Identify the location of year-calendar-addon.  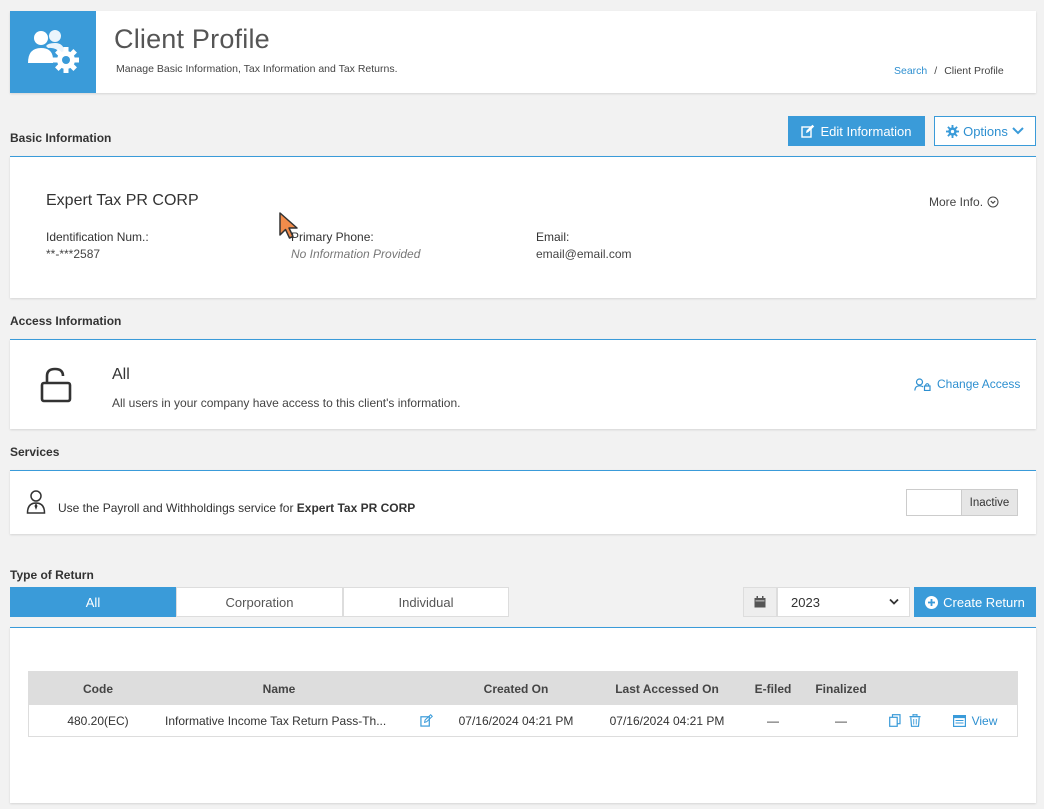
(760, 602).